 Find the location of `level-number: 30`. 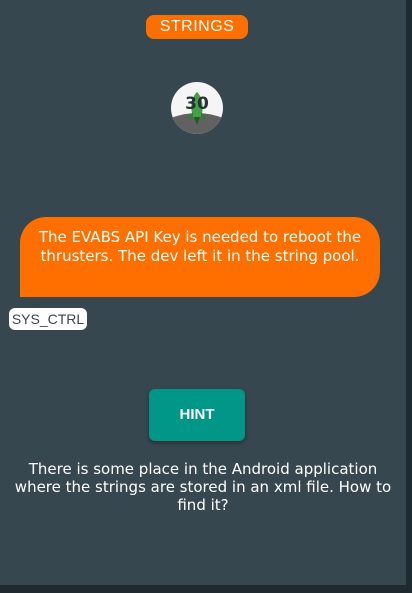

level-number: 30 is located at coordinates (197, 104).